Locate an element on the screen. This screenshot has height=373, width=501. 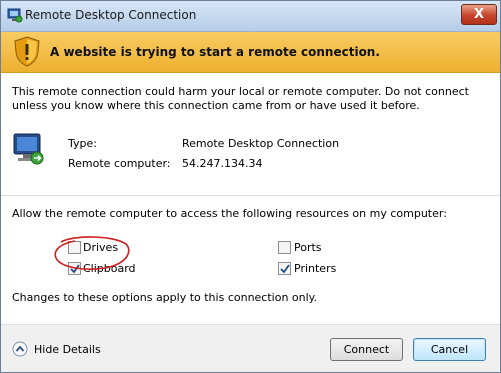
hide-details-label: Hide Details is located at coordinates (67, 349).